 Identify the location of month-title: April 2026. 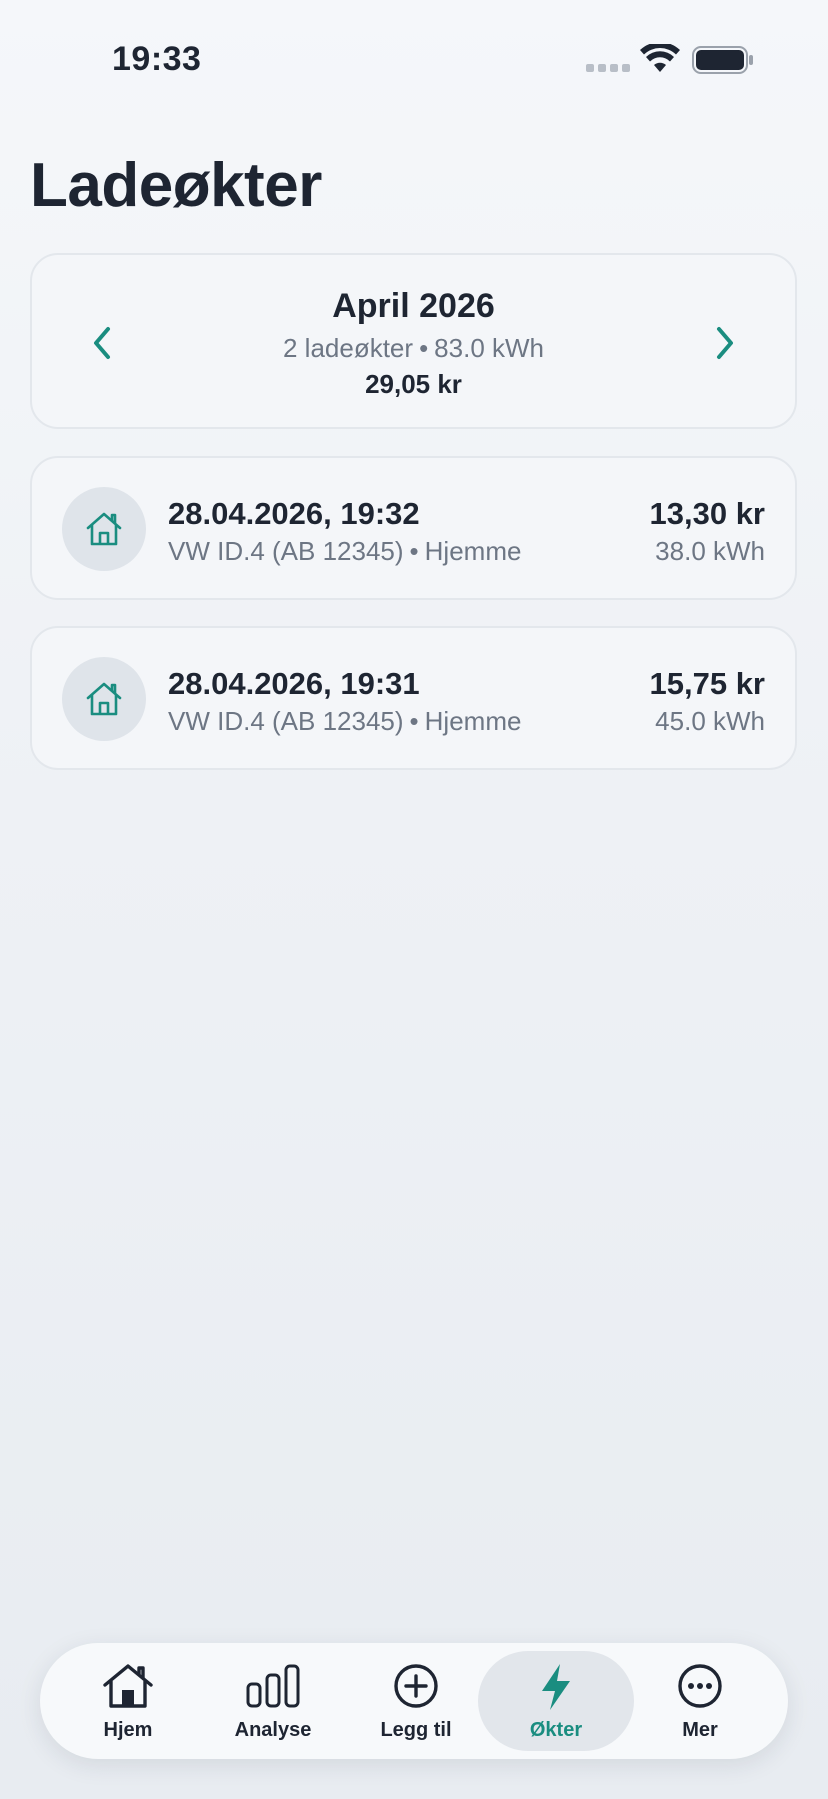
(413, 306).